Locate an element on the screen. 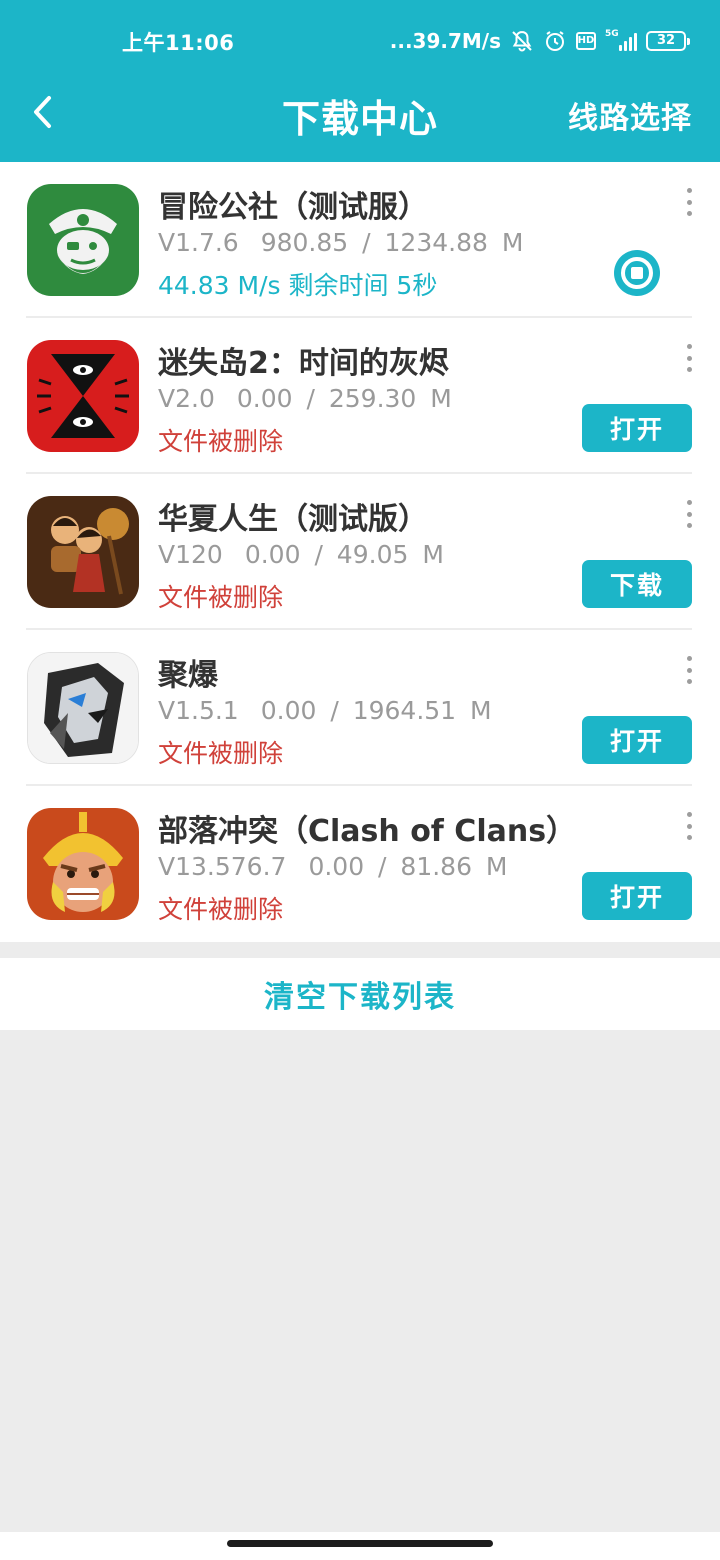  armor-app-icon is located at coordinates (83, 708).